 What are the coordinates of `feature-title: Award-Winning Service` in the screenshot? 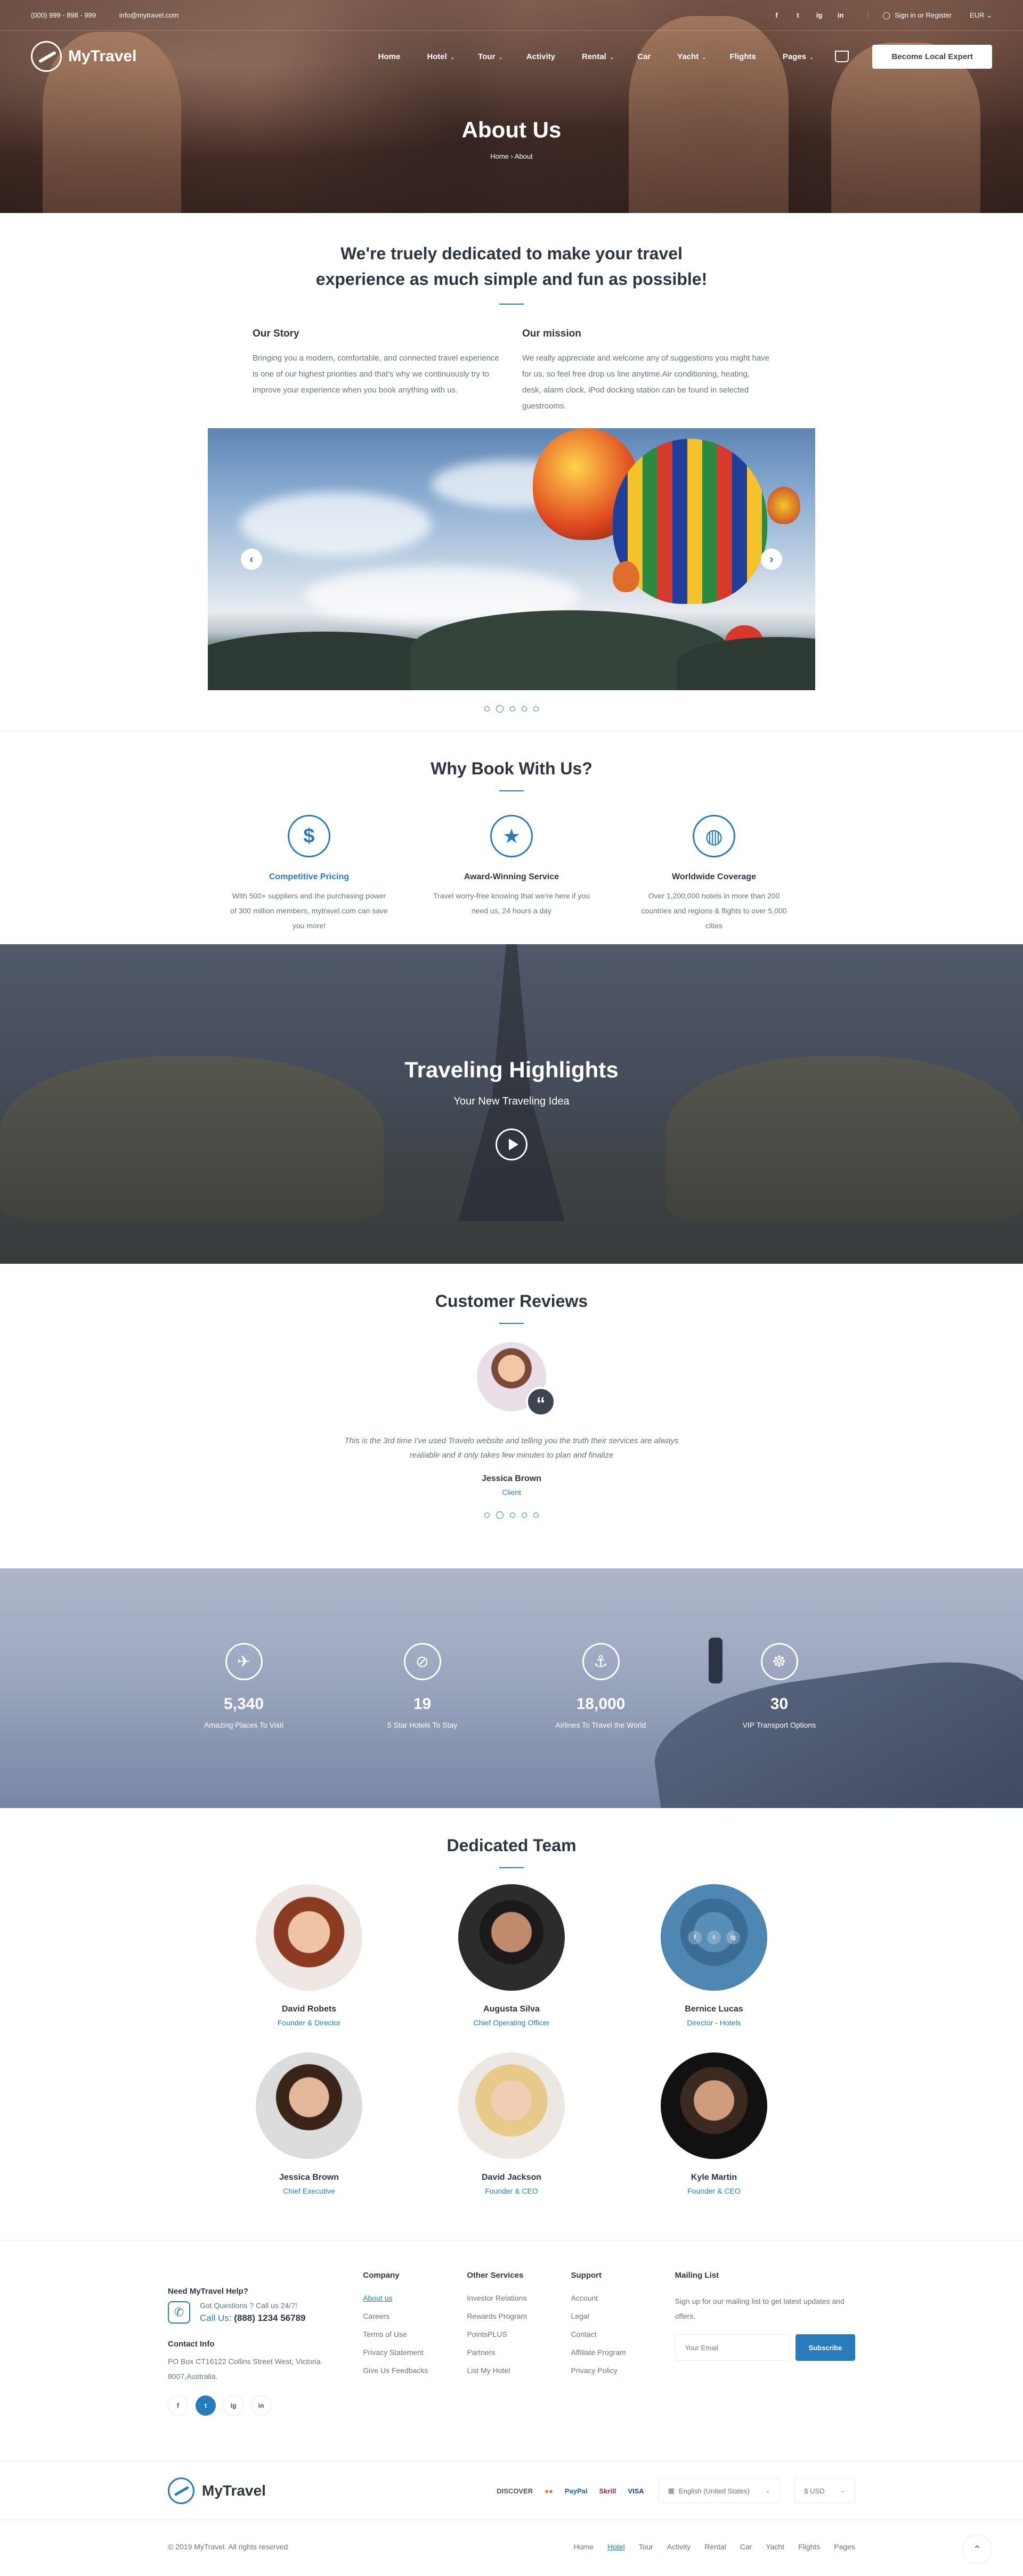 It's located at (511, 877).